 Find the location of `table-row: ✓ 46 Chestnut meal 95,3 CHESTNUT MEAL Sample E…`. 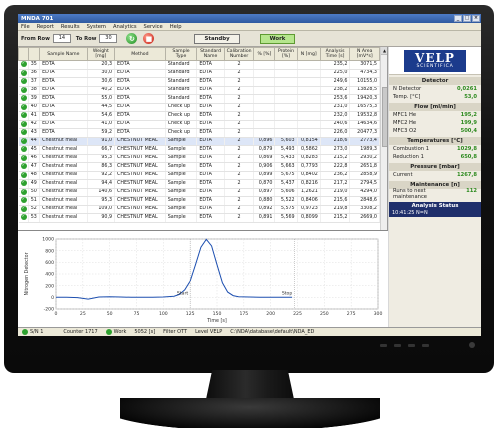

table-row: ✓ 46 Chestnut meal 95,3 CHESTNUT MEAL Sample E… is located at coordinates (199, 158).